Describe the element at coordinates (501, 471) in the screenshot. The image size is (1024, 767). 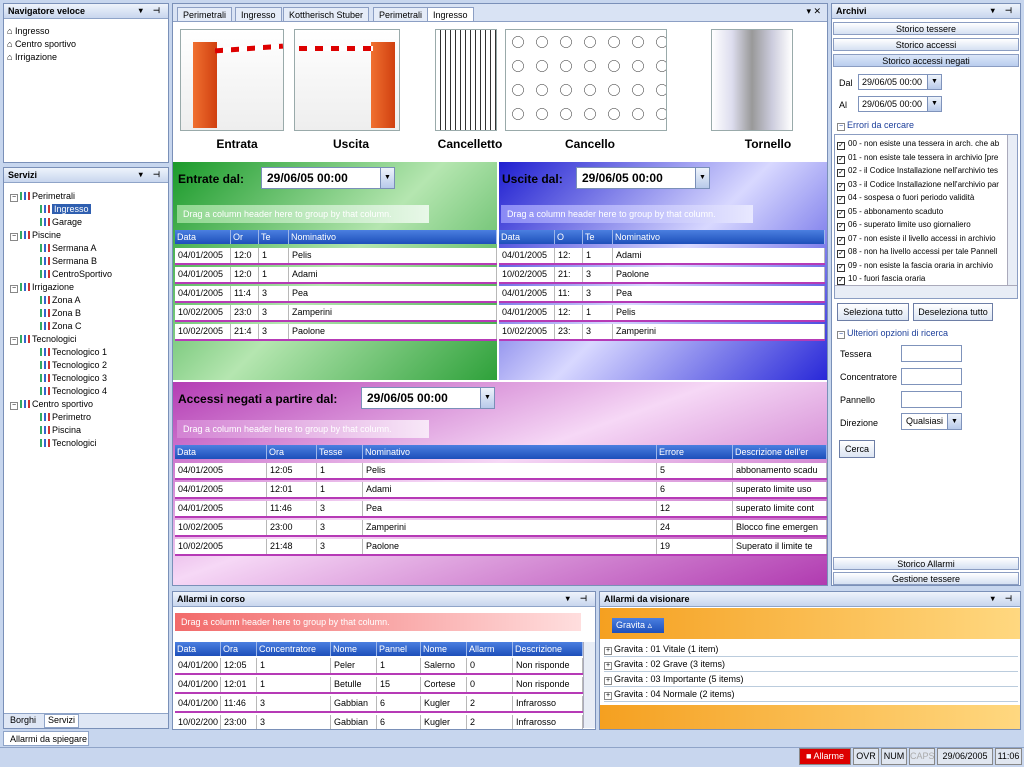
I see `table-row: 04/01/2005 12:05 1 Pelis 5 abbonamento scadu` at that location.